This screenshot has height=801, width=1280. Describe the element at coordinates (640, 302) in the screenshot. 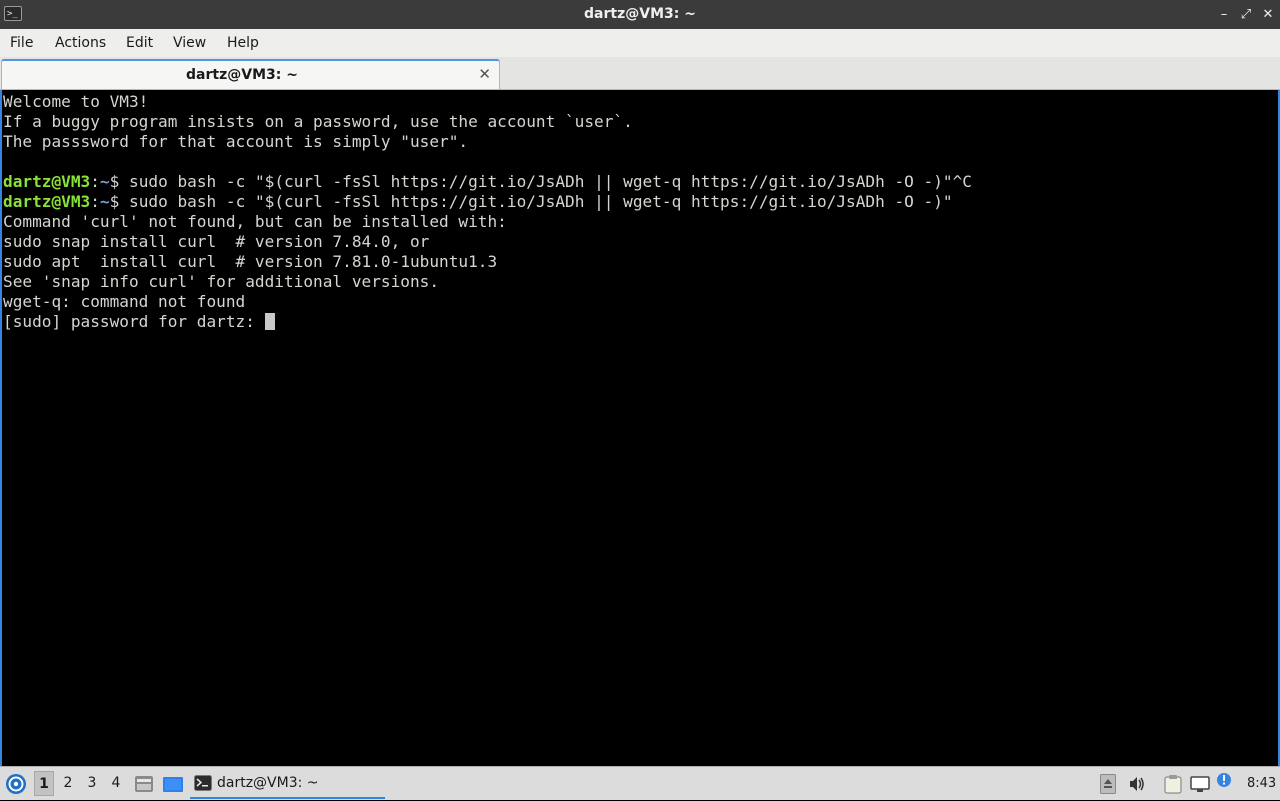

I see `terminal-line: wget-q: command not found` at that location.